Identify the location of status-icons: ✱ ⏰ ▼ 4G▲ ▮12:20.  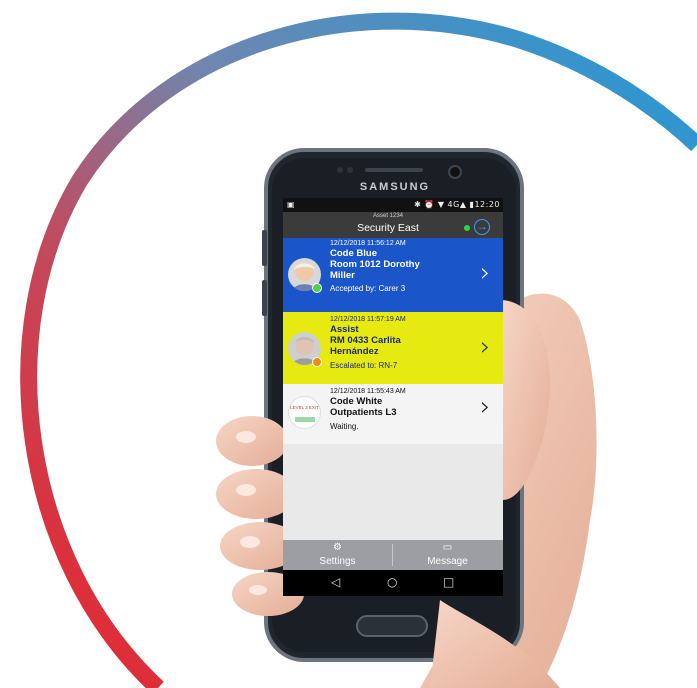
(457, 204).